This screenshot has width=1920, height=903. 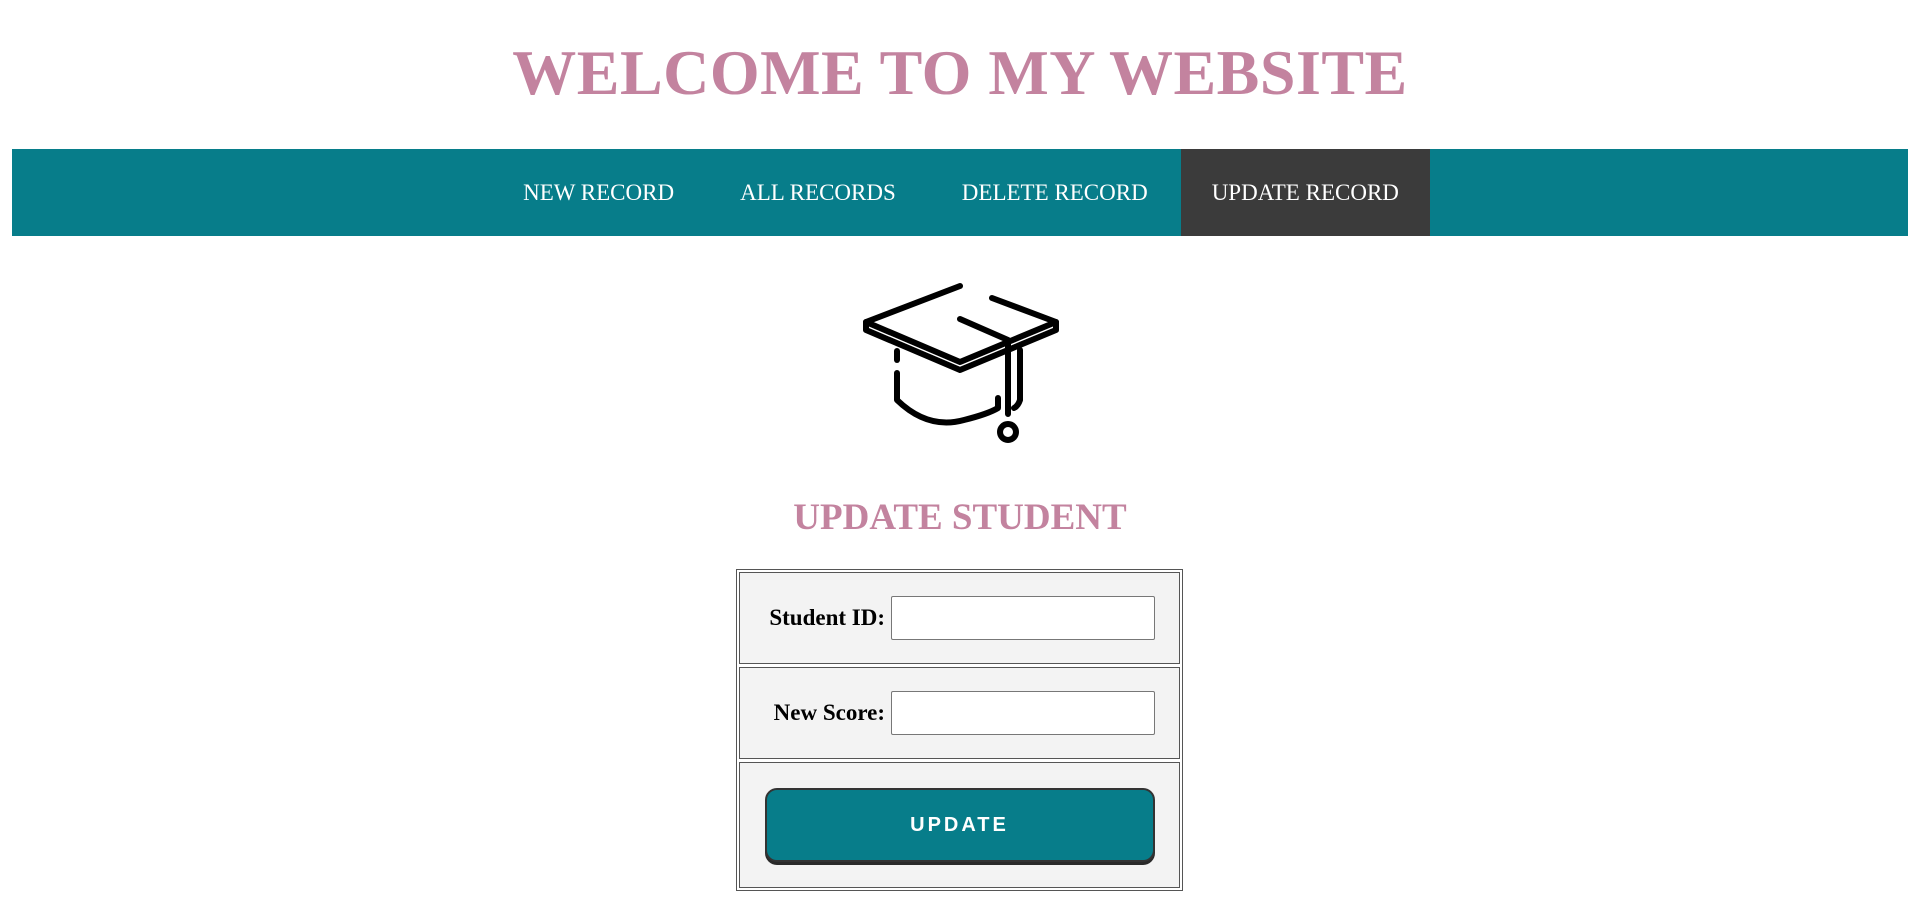 What do you see at coordinates (960, 365) in the screenshot?
I see `graduation-cap-icon` at bounding box center [960, 365].